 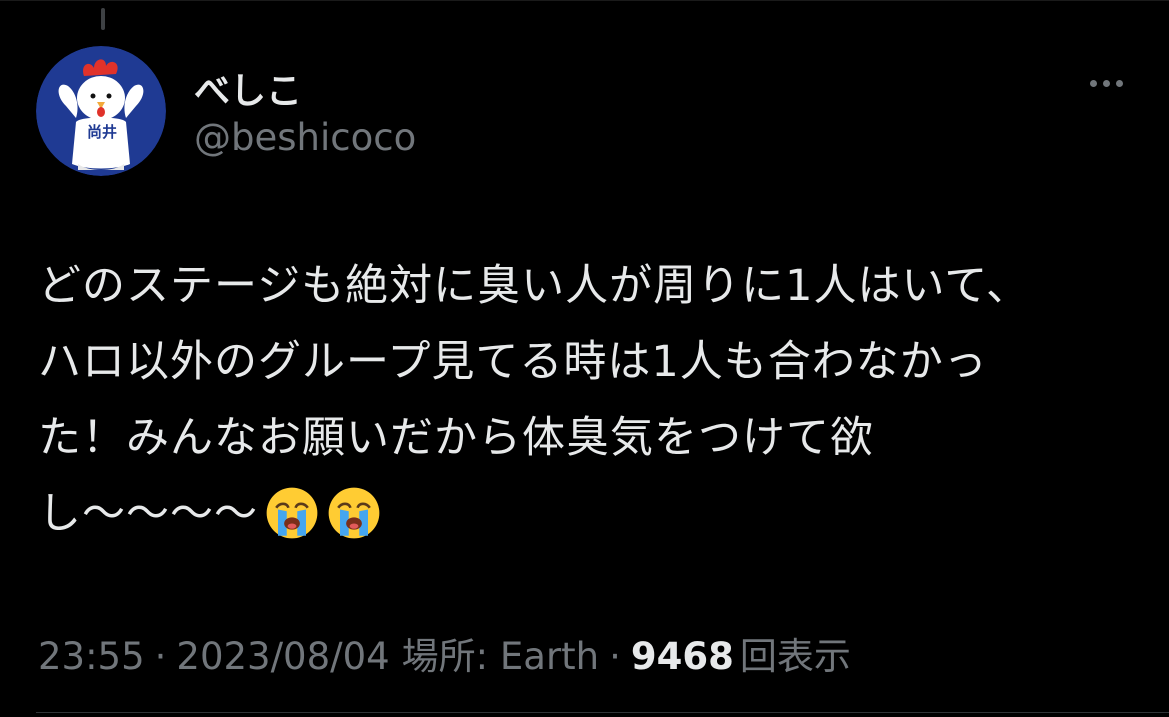 What do you see at coordinates (1093, 83) in the screenshot?
I see `more-horizontal-icon` at bounding box center [1093, 83].